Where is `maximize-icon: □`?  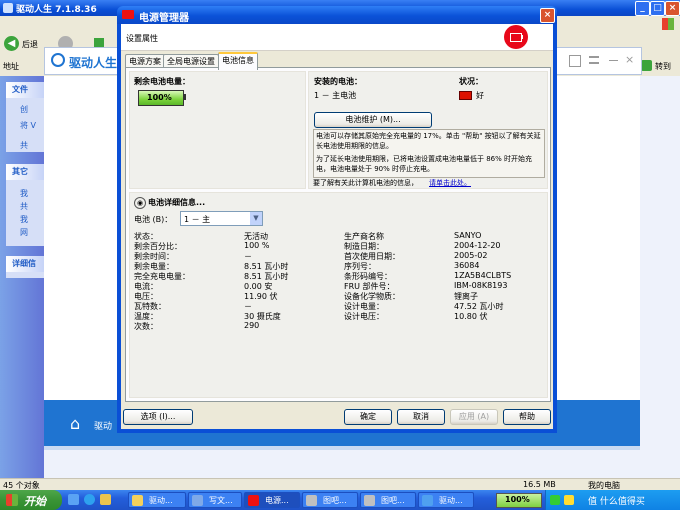
maximize-icon: □ is located at coordinates (657, 8).